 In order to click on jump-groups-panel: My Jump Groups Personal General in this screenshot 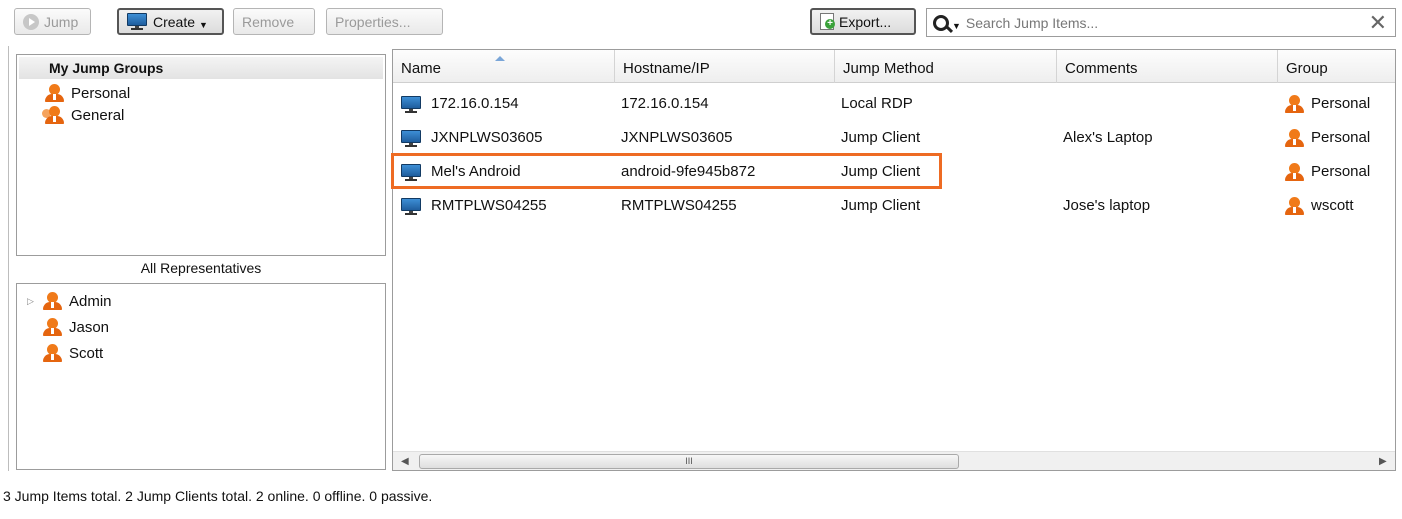, I will do `click(201, 155)`.